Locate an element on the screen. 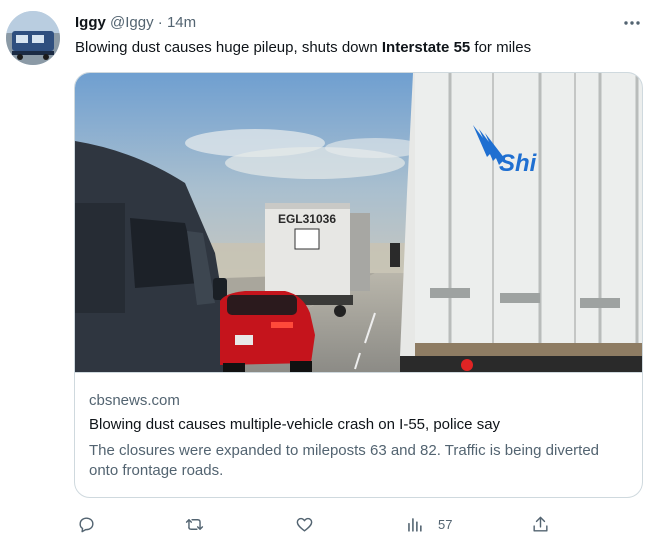 Image resolution: width=661 pixels, height=550 pixels. card-domain: cbsnews.com is located at coordinates (134, 400).